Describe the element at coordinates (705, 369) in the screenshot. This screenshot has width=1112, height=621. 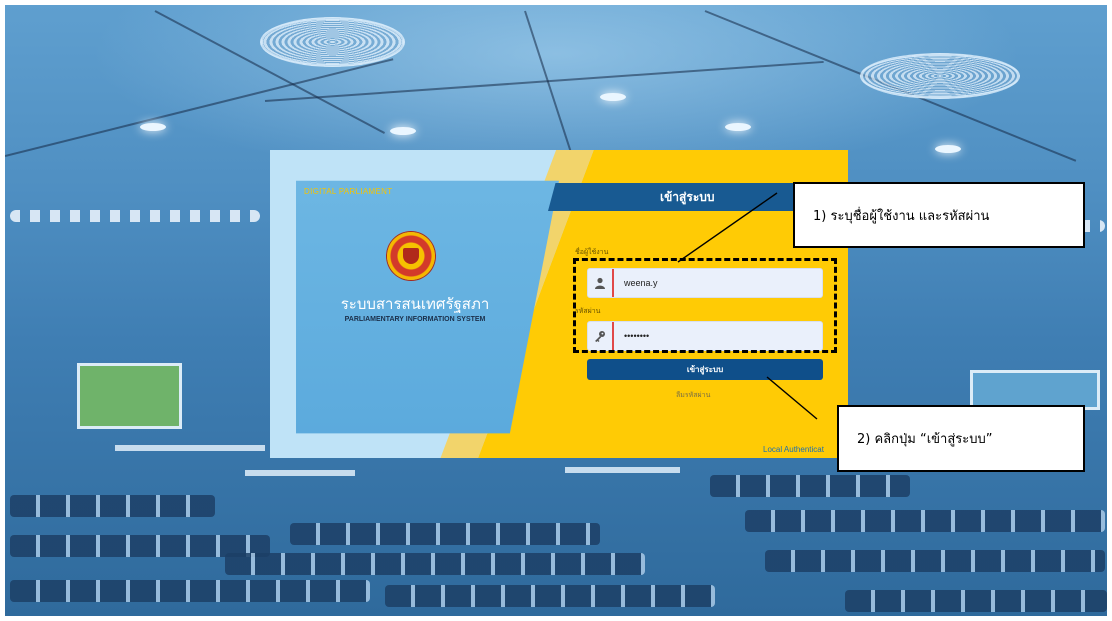
I see `login-button: เข้าสู่ระบบ` at that location.